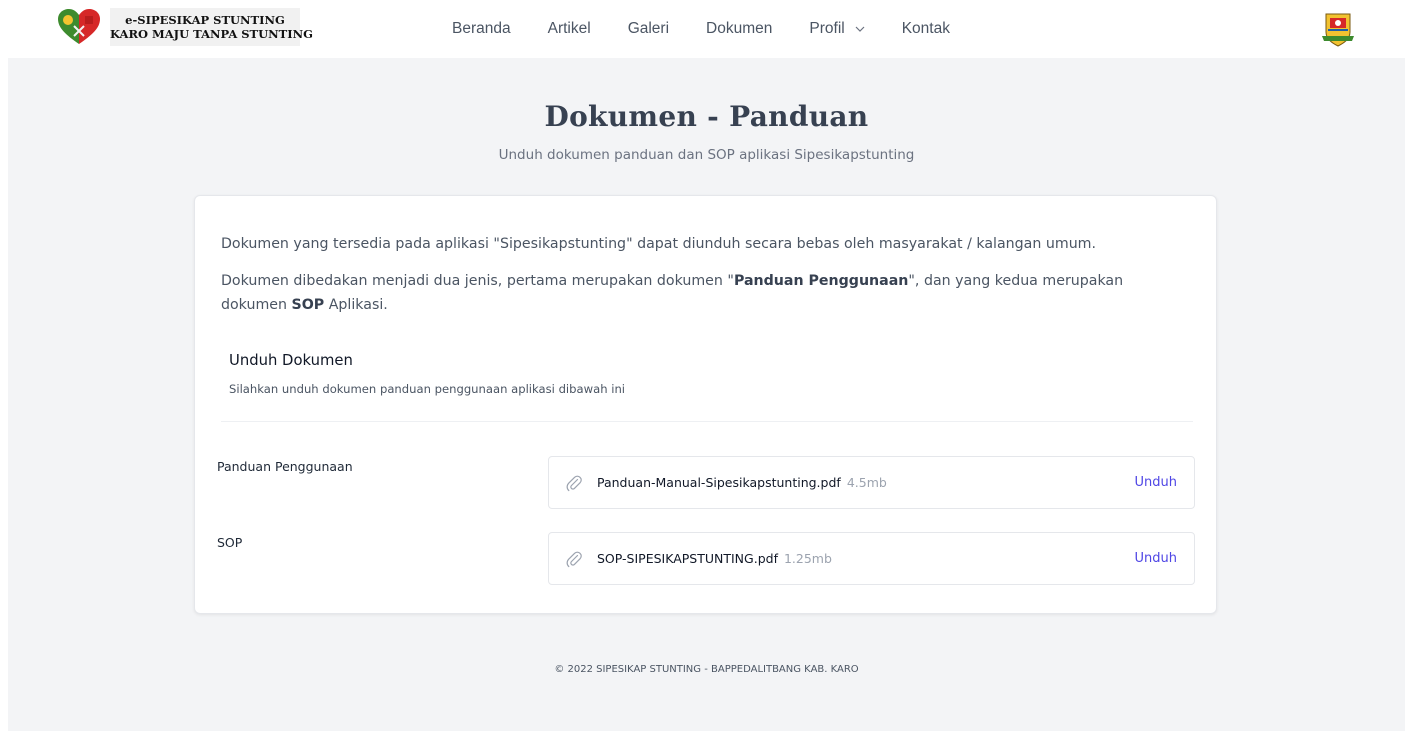 This screenshot has width=1407, height=731. What do you see at coordinates (1338, 30) in the screenshot?
I see `regency-emblem-icon` at bounding box center [1338, 30].